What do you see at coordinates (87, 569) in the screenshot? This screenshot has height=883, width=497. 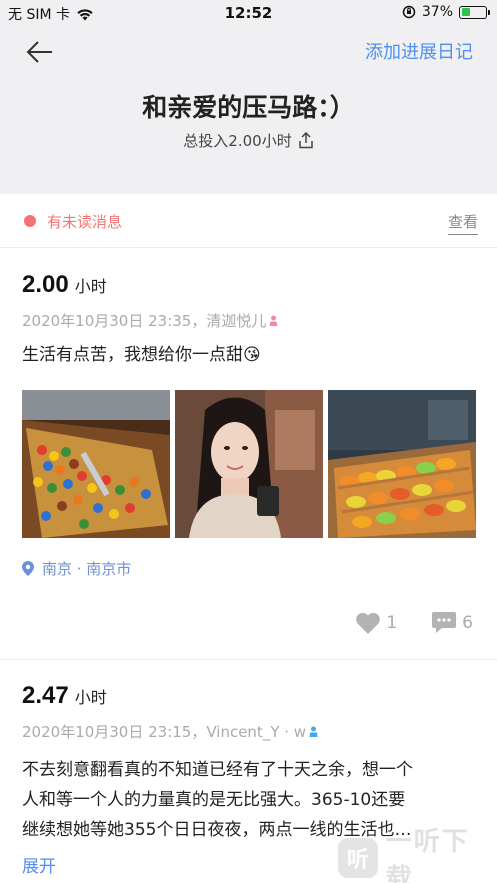 I see `location-label: 南京 · 南京市` at bounding box center [87, 569].